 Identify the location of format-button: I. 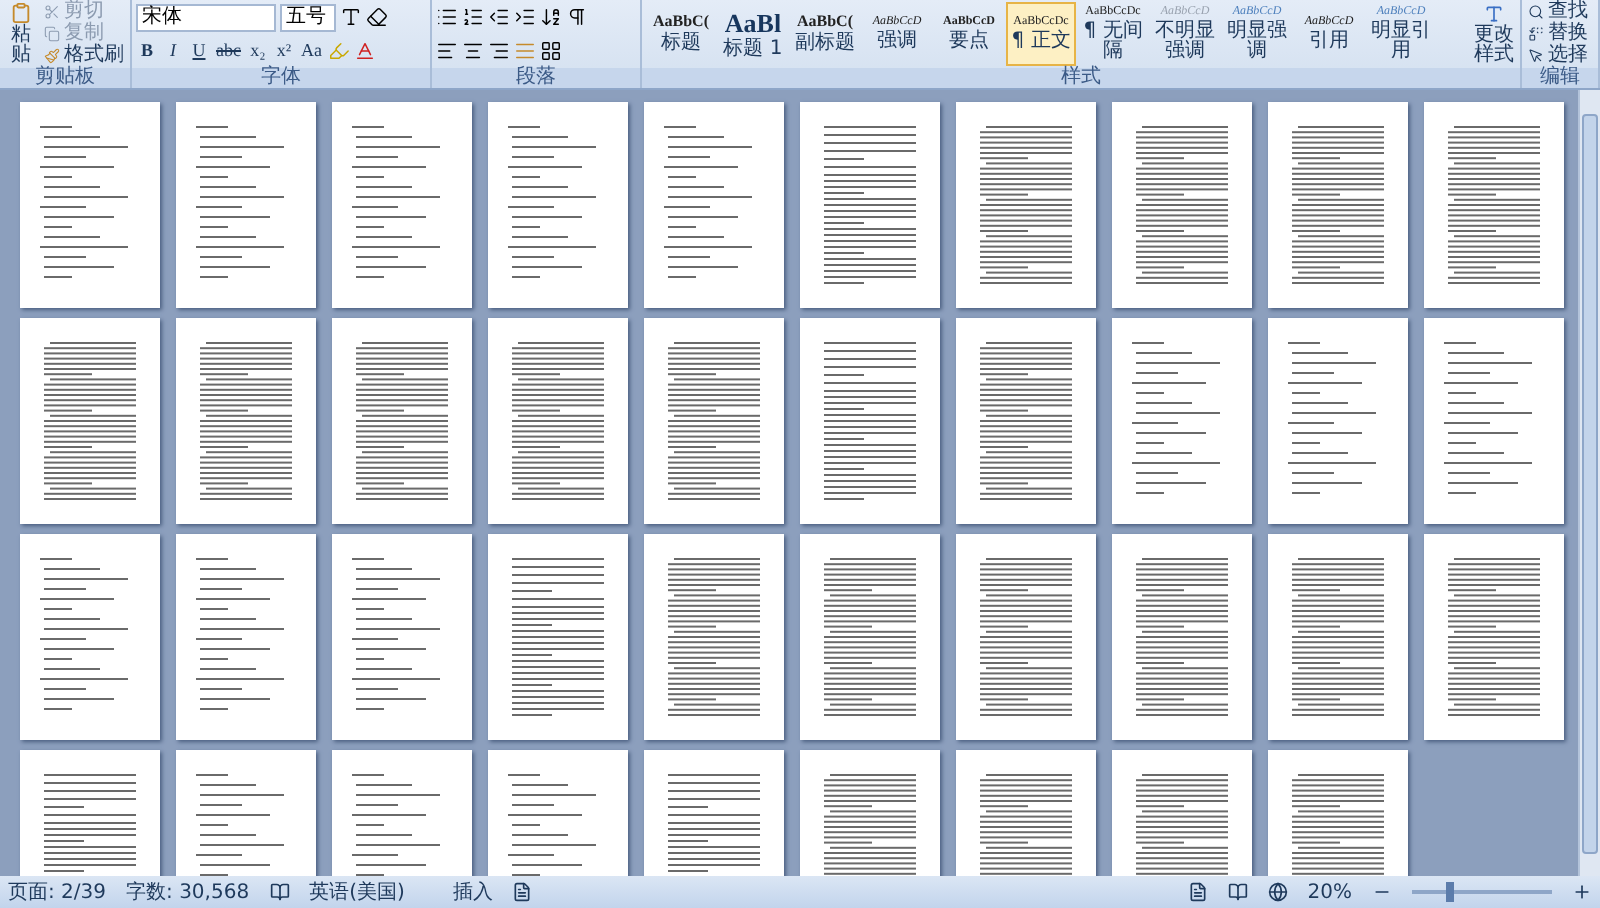
(173, 50).